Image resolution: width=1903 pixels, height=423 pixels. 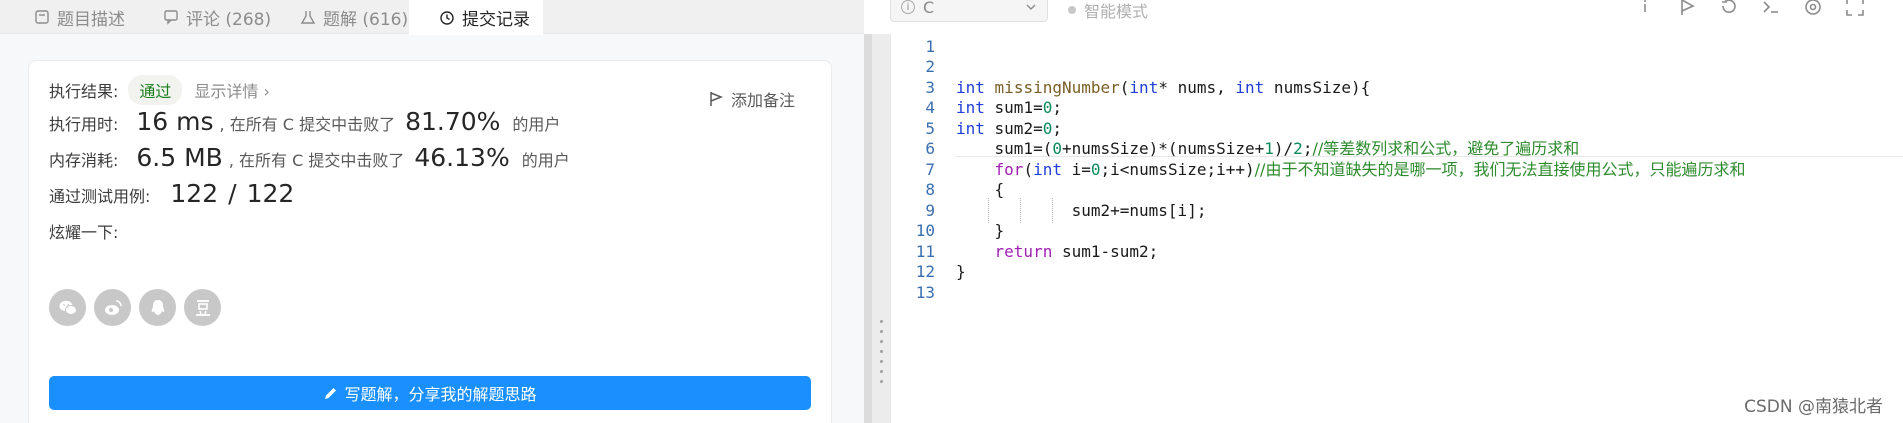 What do you see at coordinates (171, 17) in the screenshot?
I see `comment-icon` at bounding box center [171, 17].